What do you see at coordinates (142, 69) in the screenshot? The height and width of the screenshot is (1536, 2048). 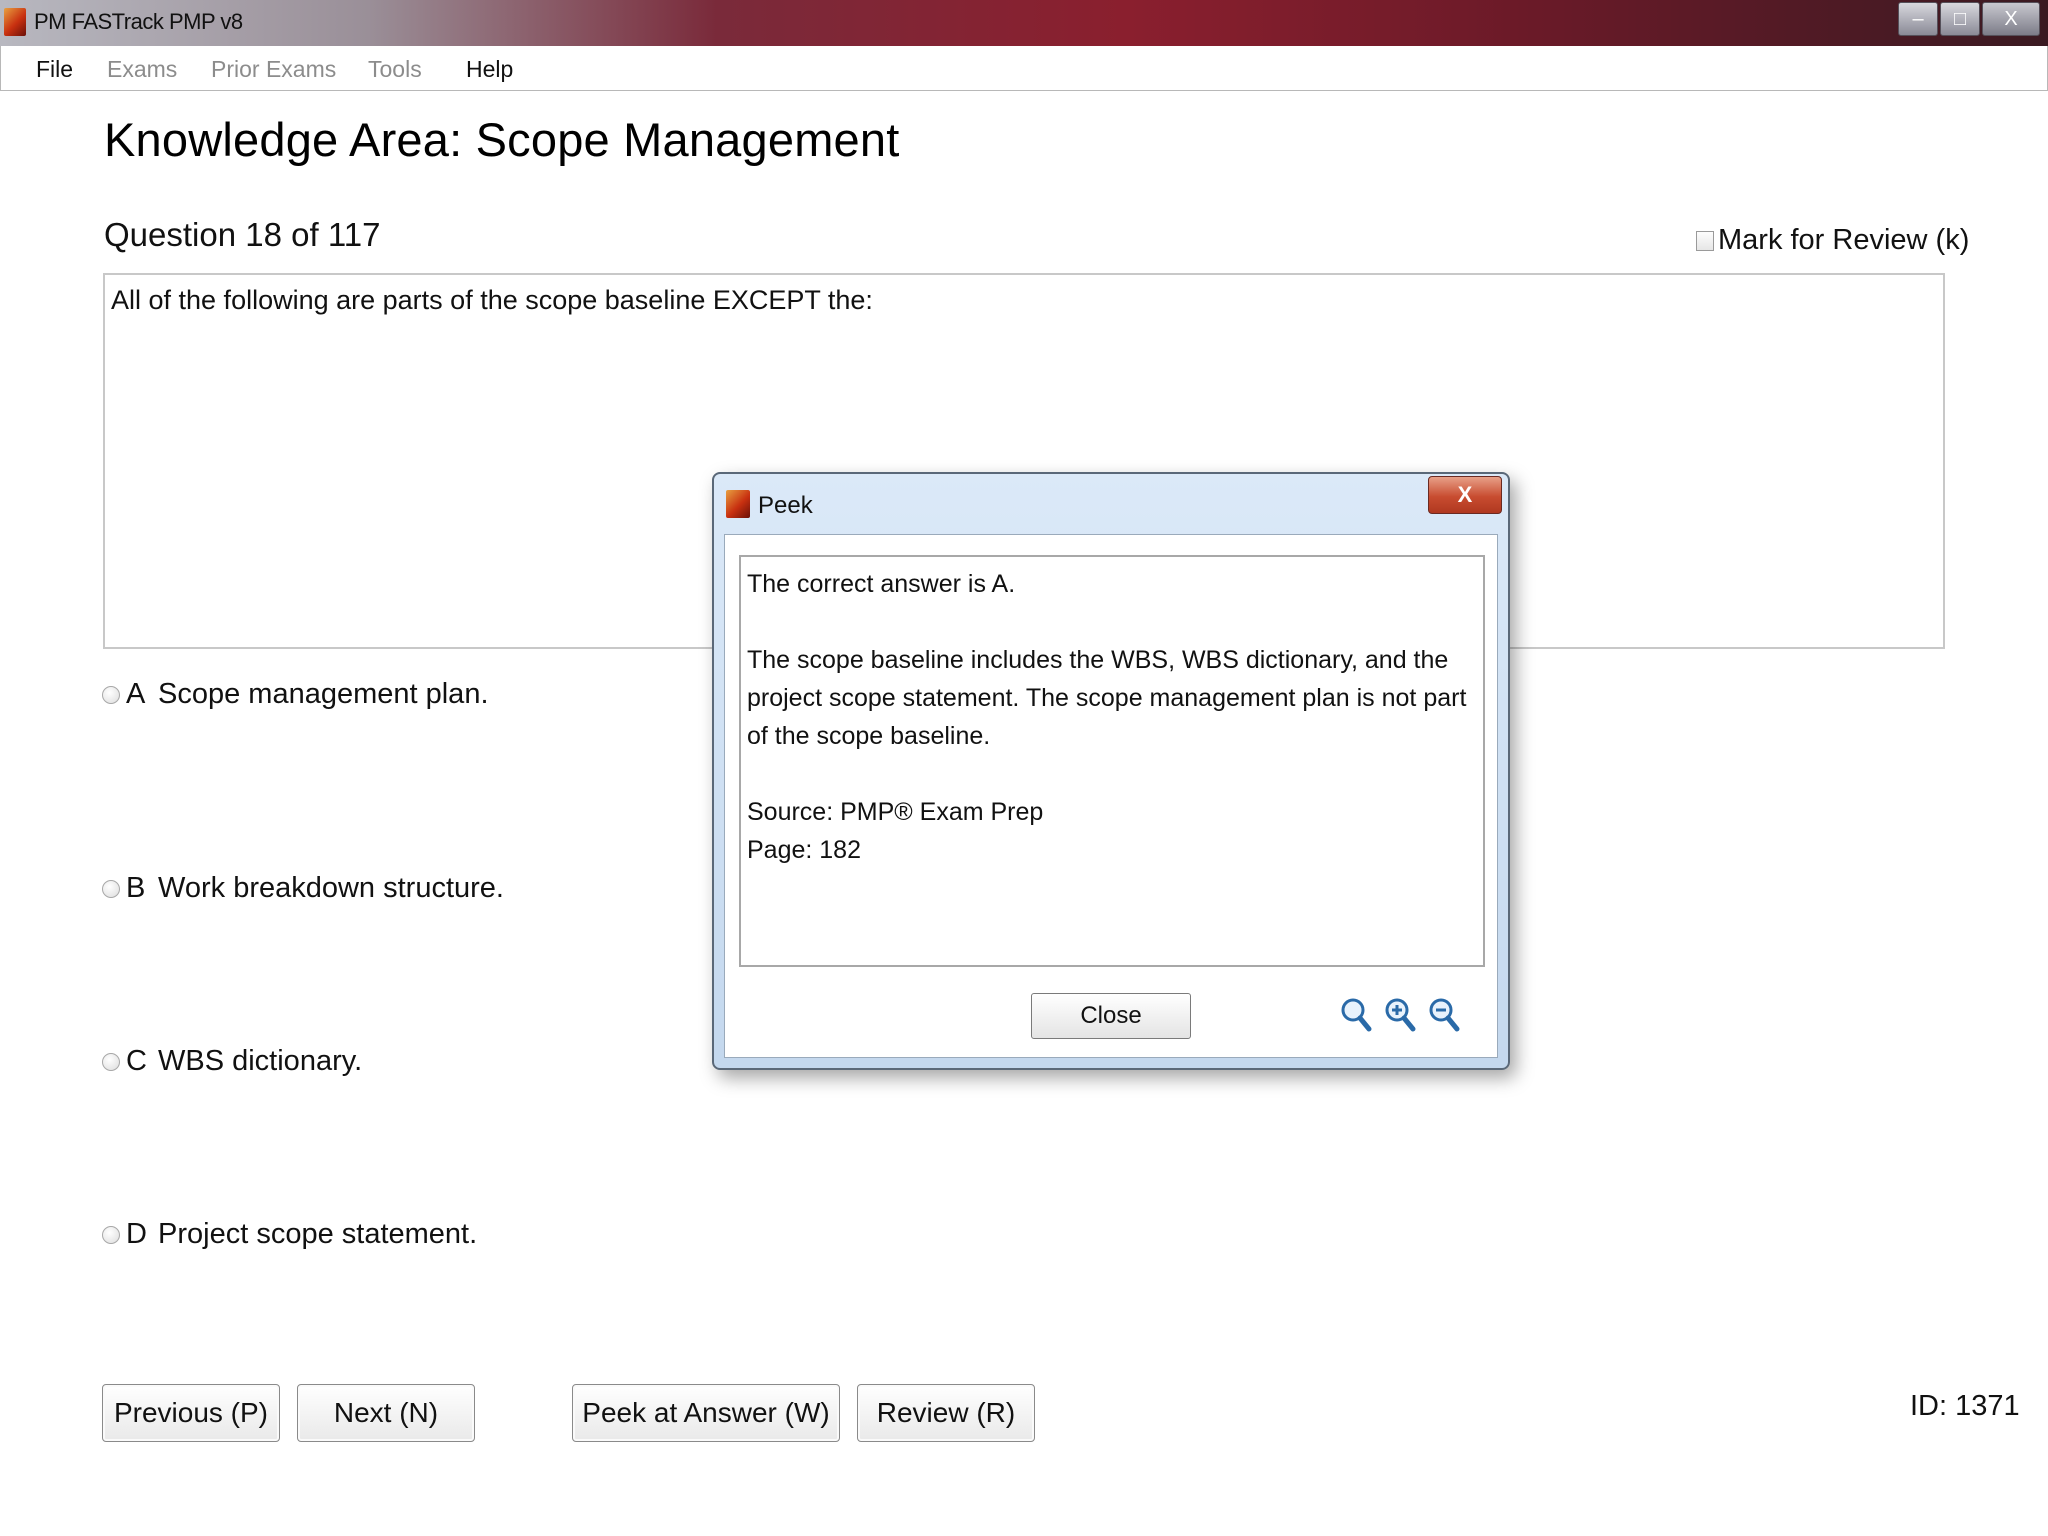 I see `menu-exams: Exams` at bounding box center [142, 69].